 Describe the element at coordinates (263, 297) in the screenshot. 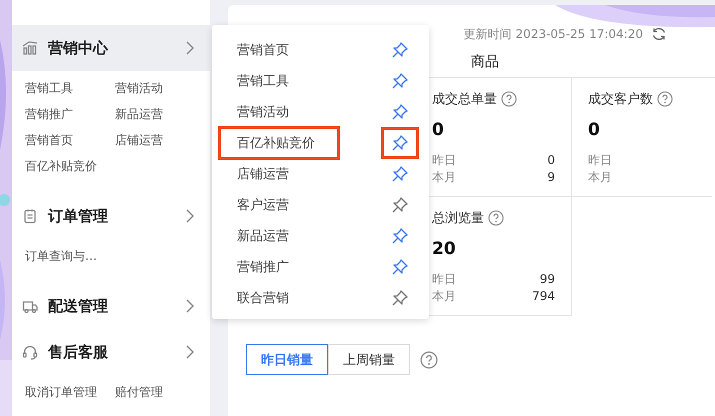

I see `menu-item: 联合营销` at that location.